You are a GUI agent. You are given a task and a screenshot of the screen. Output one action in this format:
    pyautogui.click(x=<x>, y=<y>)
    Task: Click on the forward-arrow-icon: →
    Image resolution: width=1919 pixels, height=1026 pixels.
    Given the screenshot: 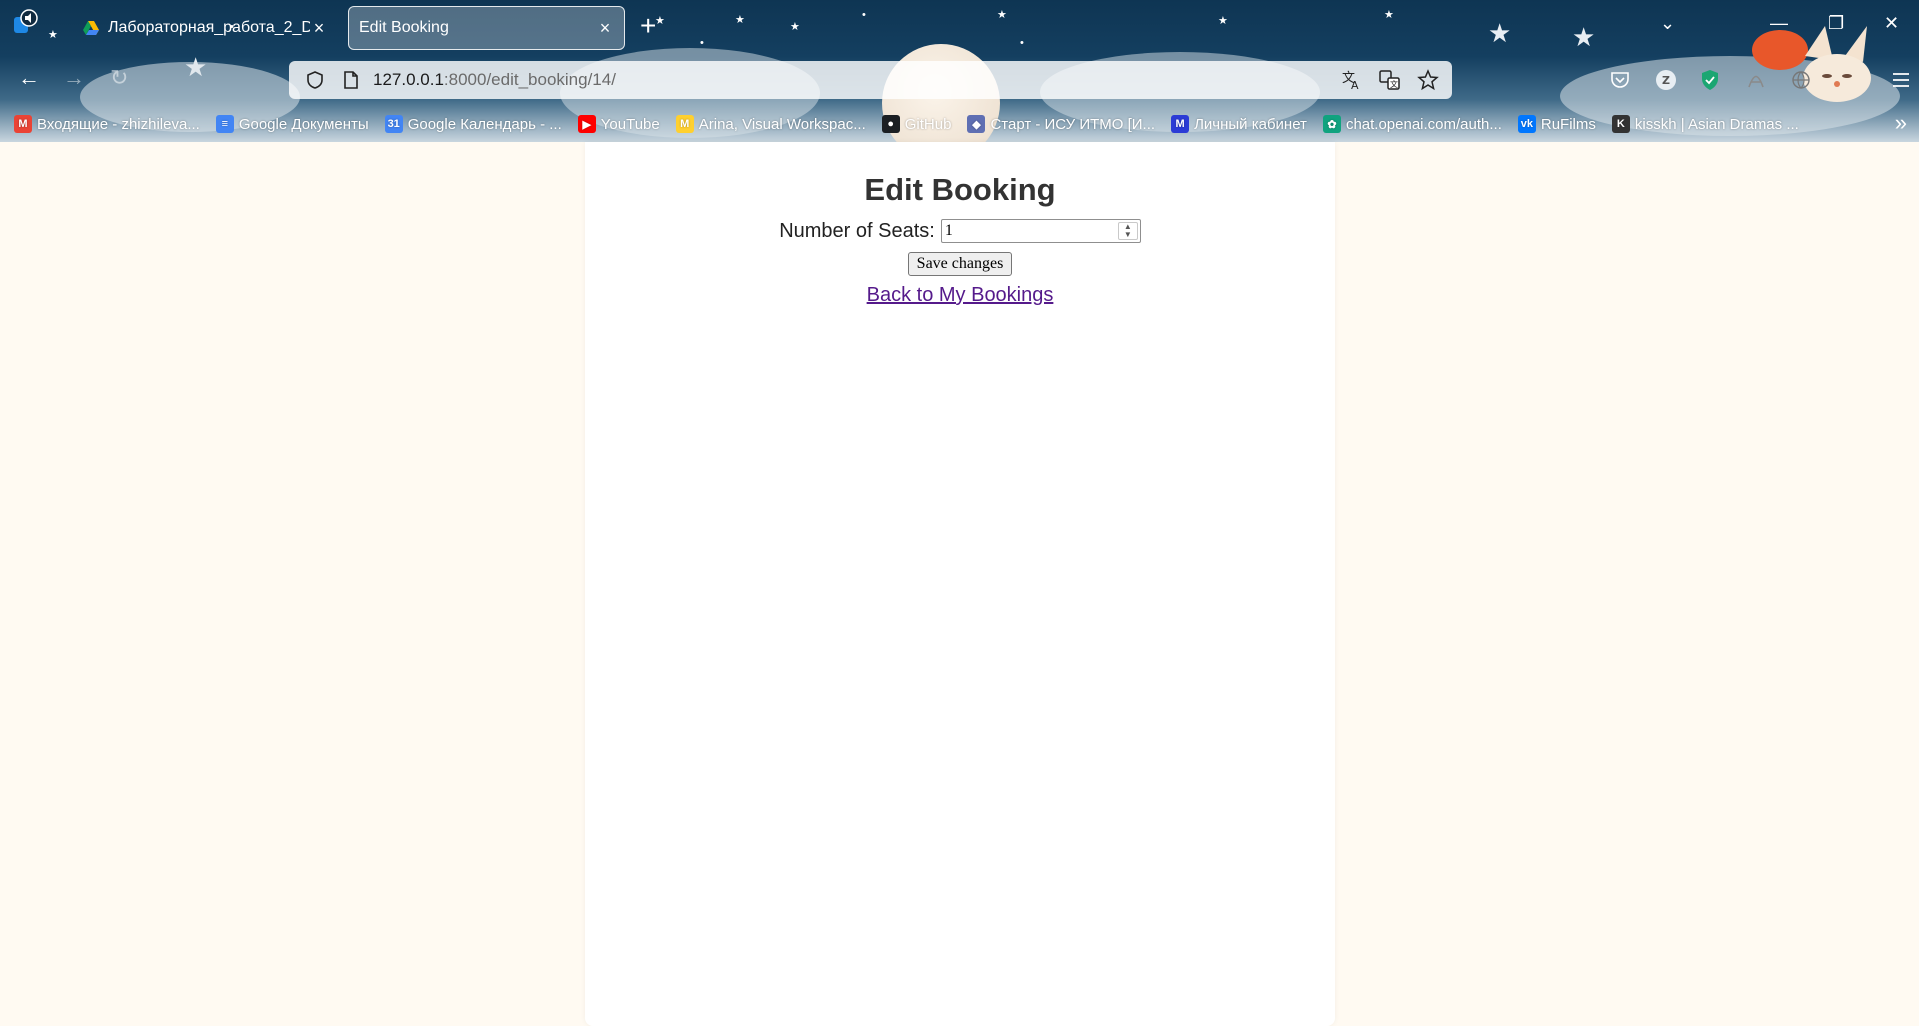 What is the action you would take?
    pyautogui.click(x=74, y=78)
    